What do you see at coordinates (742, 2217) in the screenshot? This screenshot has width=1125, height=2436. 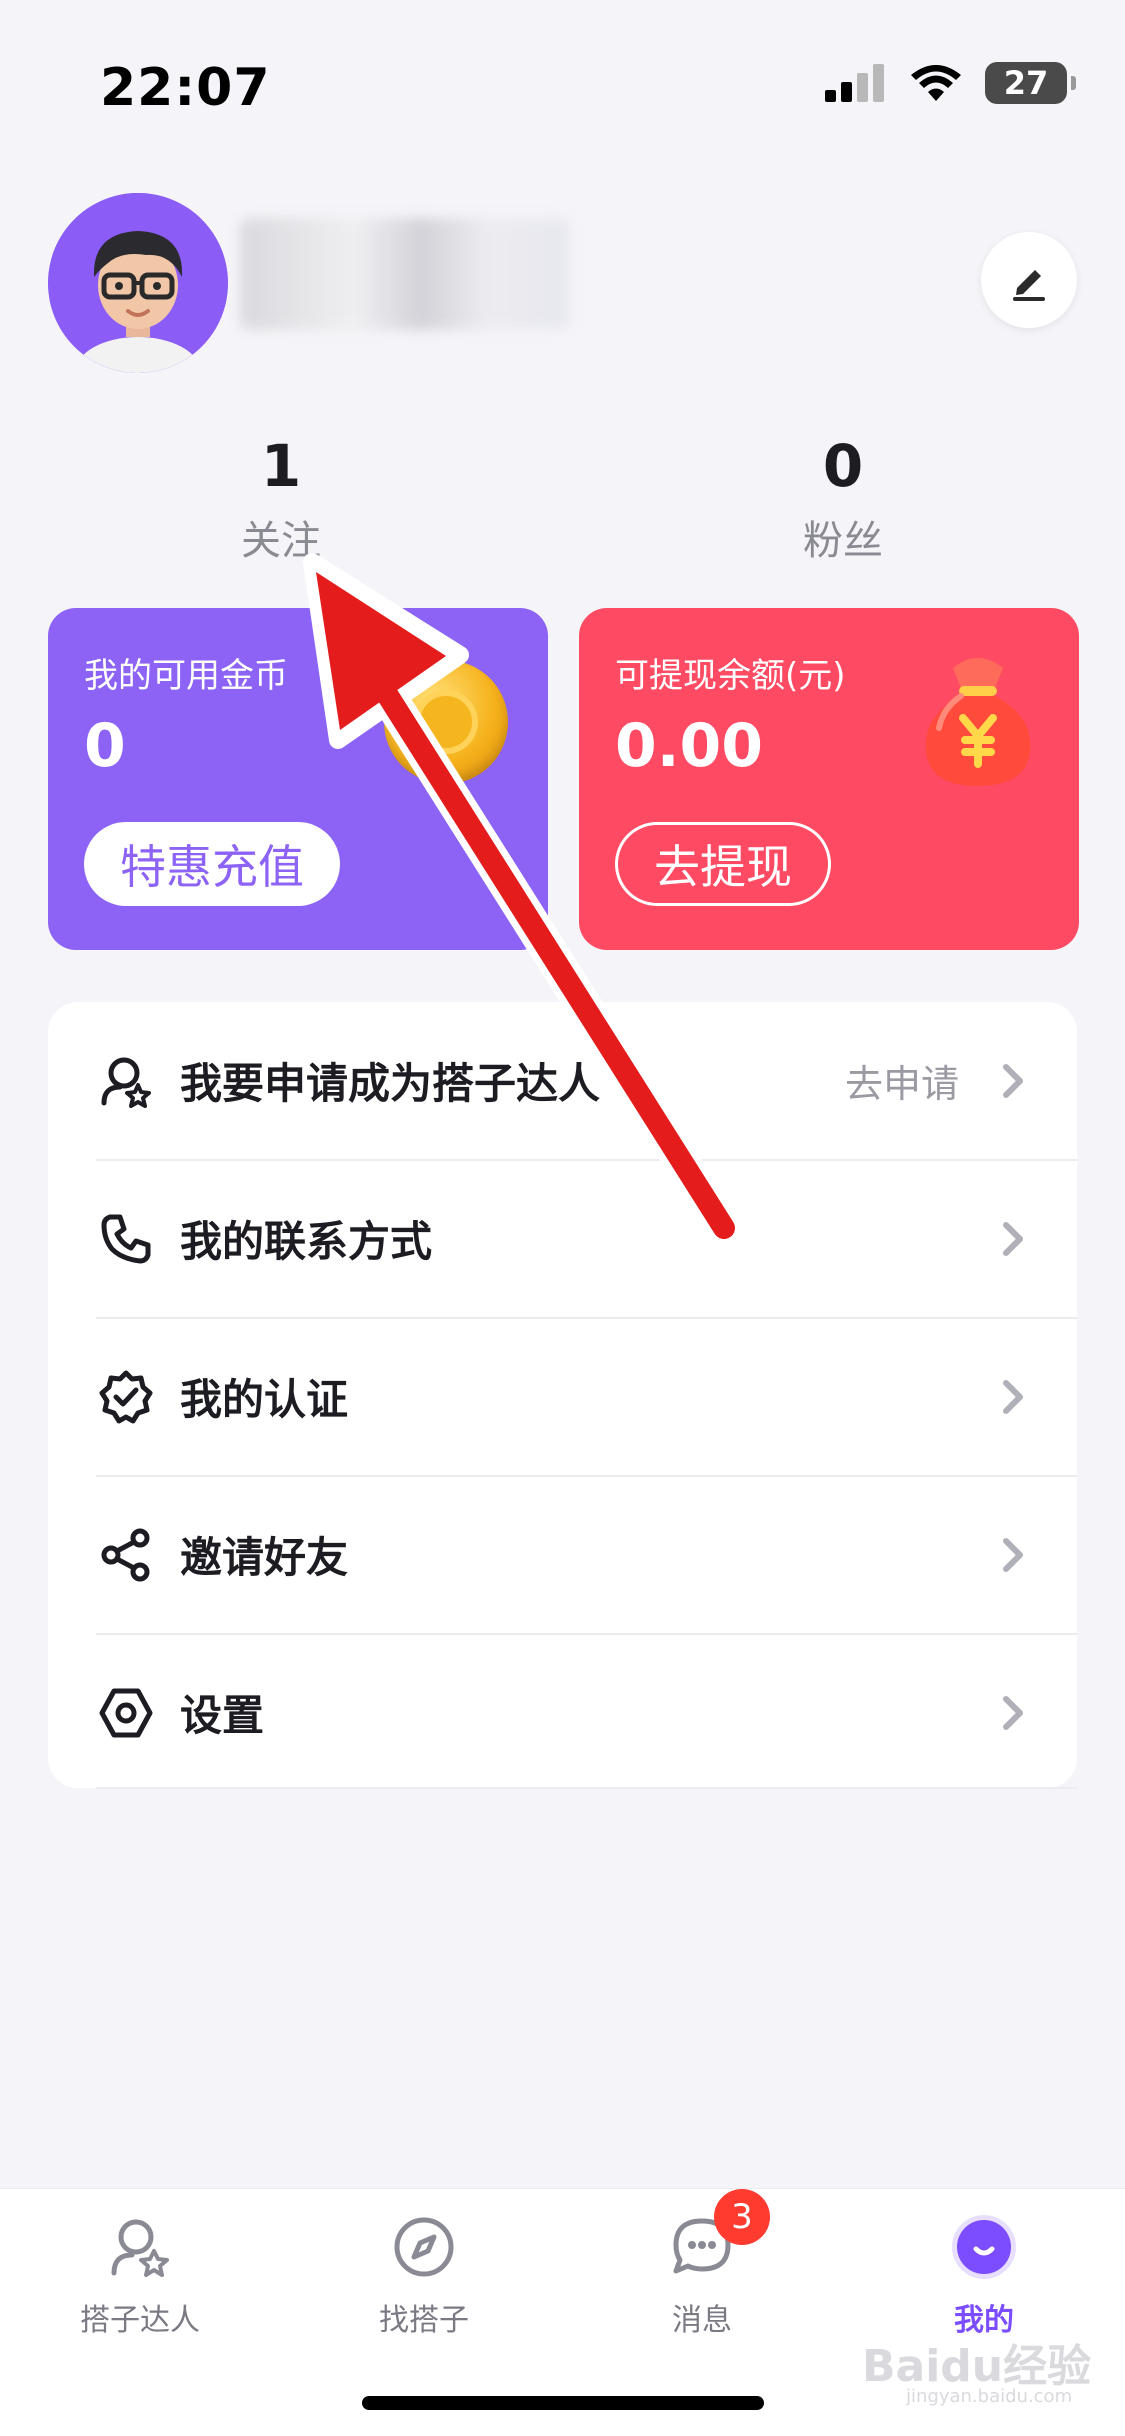 I see `unread-badge: 3` at bounding box center [742, 2217].